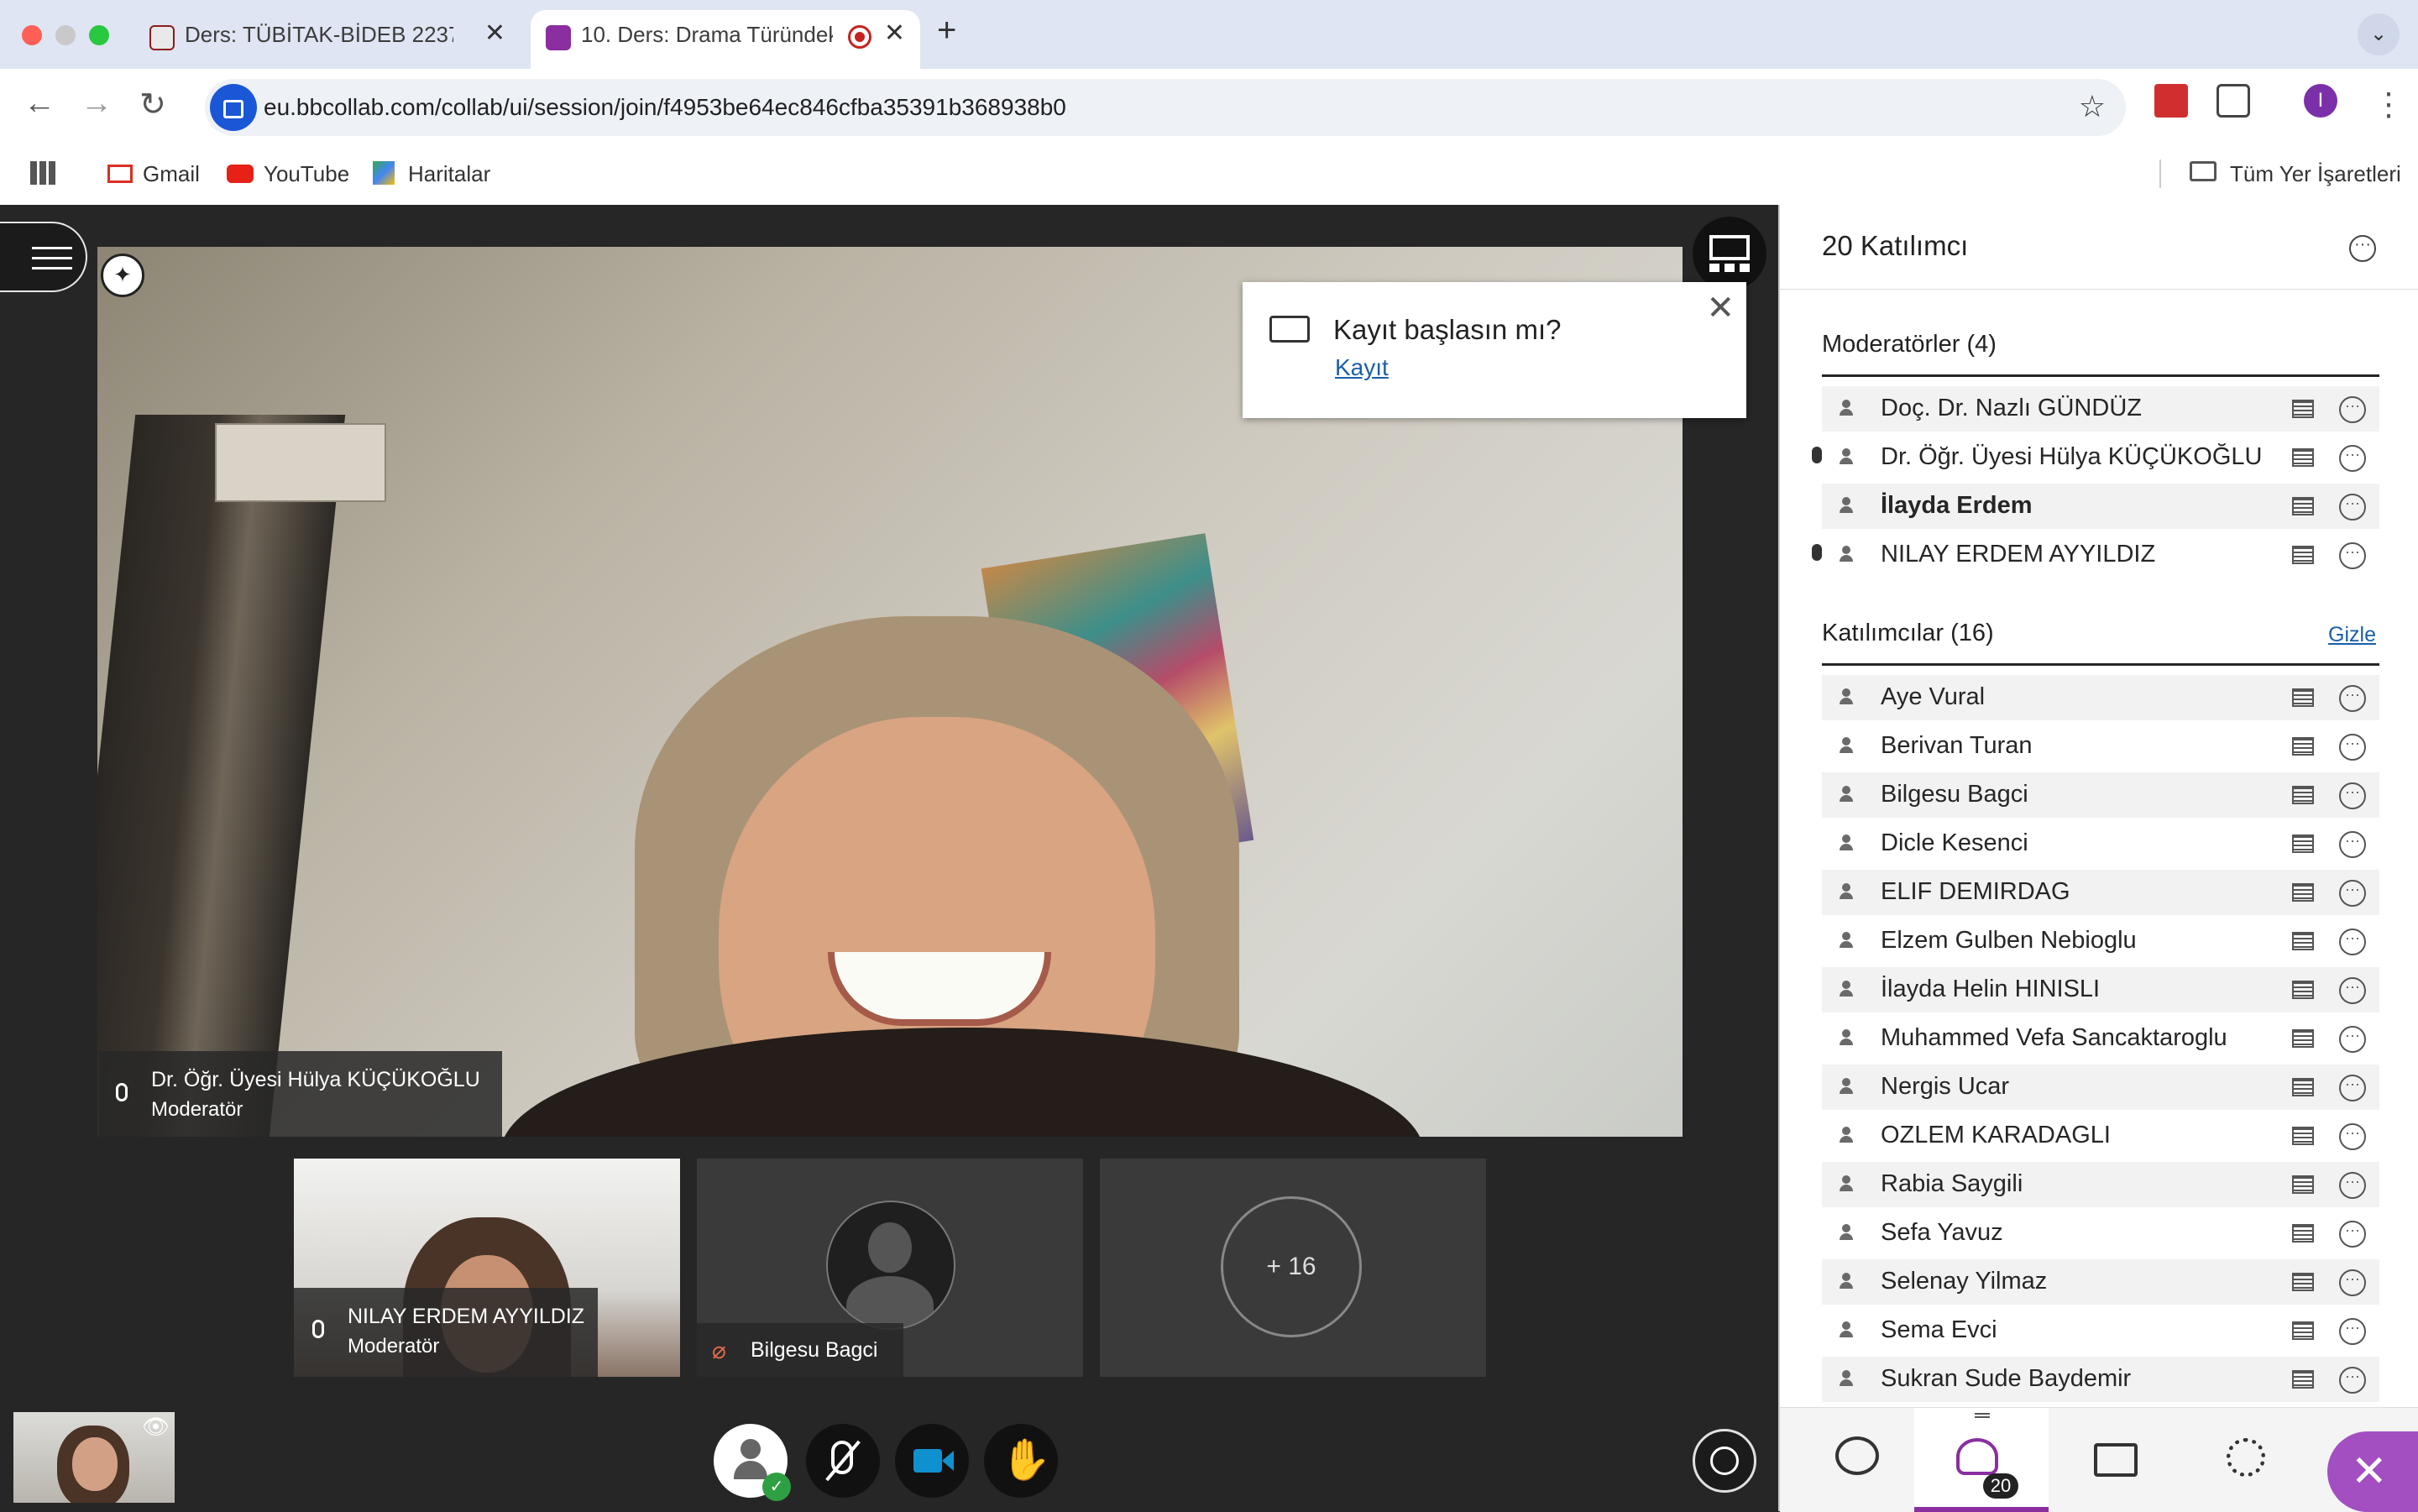 The image size is (2418, 1512). What do you see at coordinates (2100, 795) in the screenshot?
I see `participant-row: Bilgesu Bagci ···` at bounding box center [2100, 795].